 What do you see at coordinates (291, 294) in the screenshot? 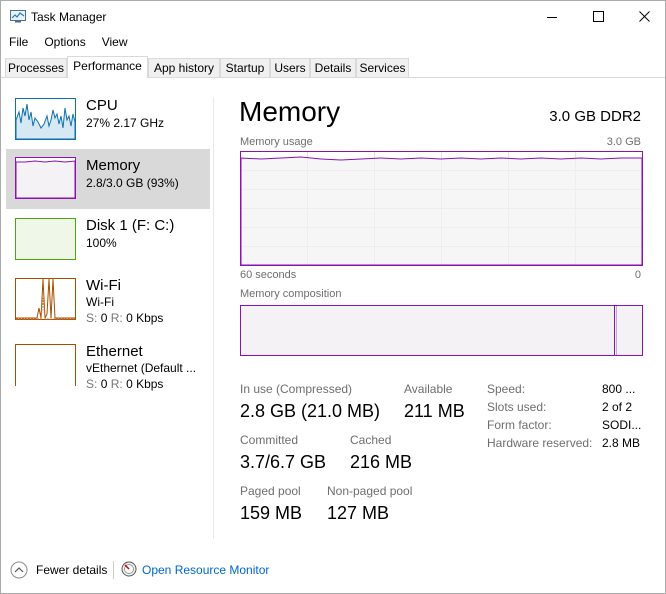
I see `composition-label: Memory composition` at bounding box center [291, 294].